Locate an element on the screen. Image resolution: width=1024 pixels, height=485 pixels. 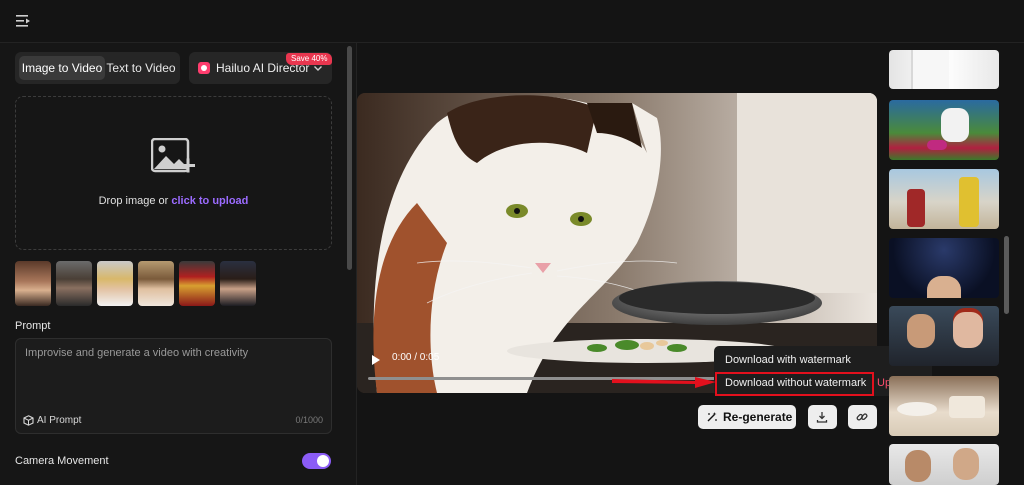
camera-movement-label: Camera Movement is located at coordinates (62, 461).